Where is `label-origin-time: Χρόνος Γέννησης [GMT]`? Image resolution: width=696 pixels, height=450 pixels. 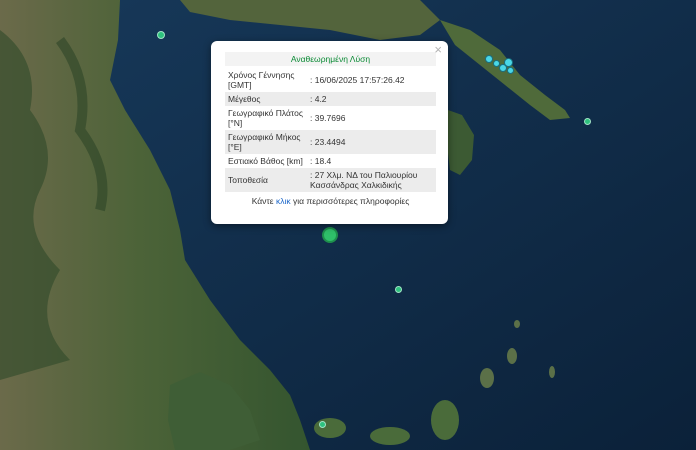 label-origin-time: Χρόνος Γέννησης [GMT] is located at coordinates (261, 80).